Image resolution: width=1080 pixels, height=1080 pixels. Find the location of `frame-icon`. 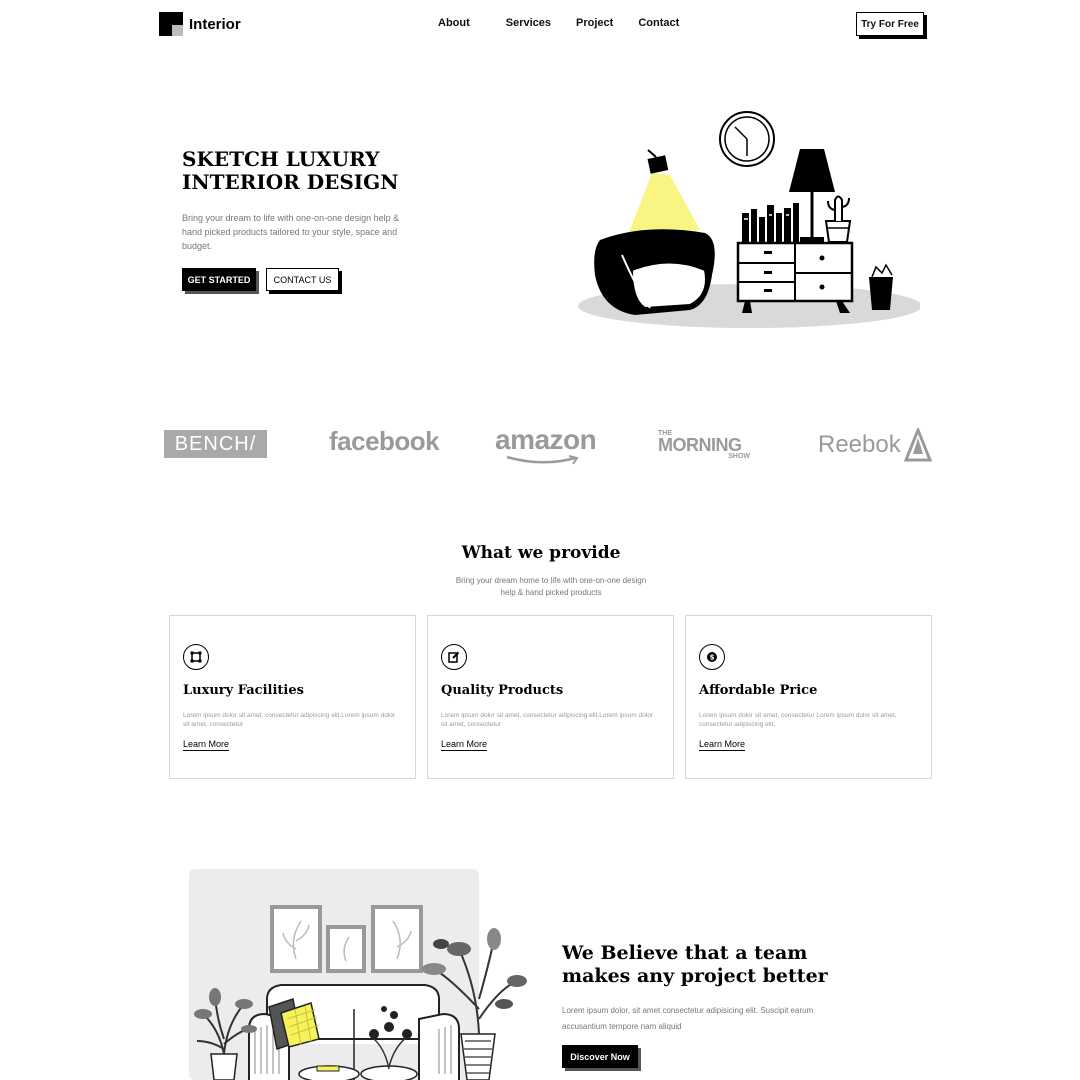

frame-icon is located at coordinates (196, 657).